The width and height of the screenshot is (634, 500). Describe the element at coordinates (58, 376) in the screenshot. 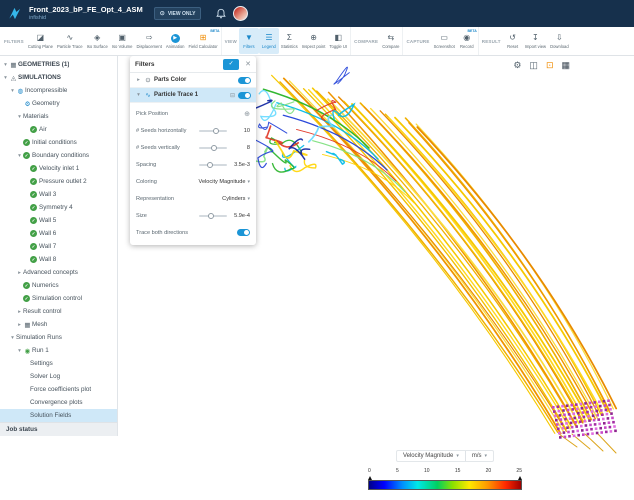

I see `tree-item-solver-log: Solver Log` at that location.